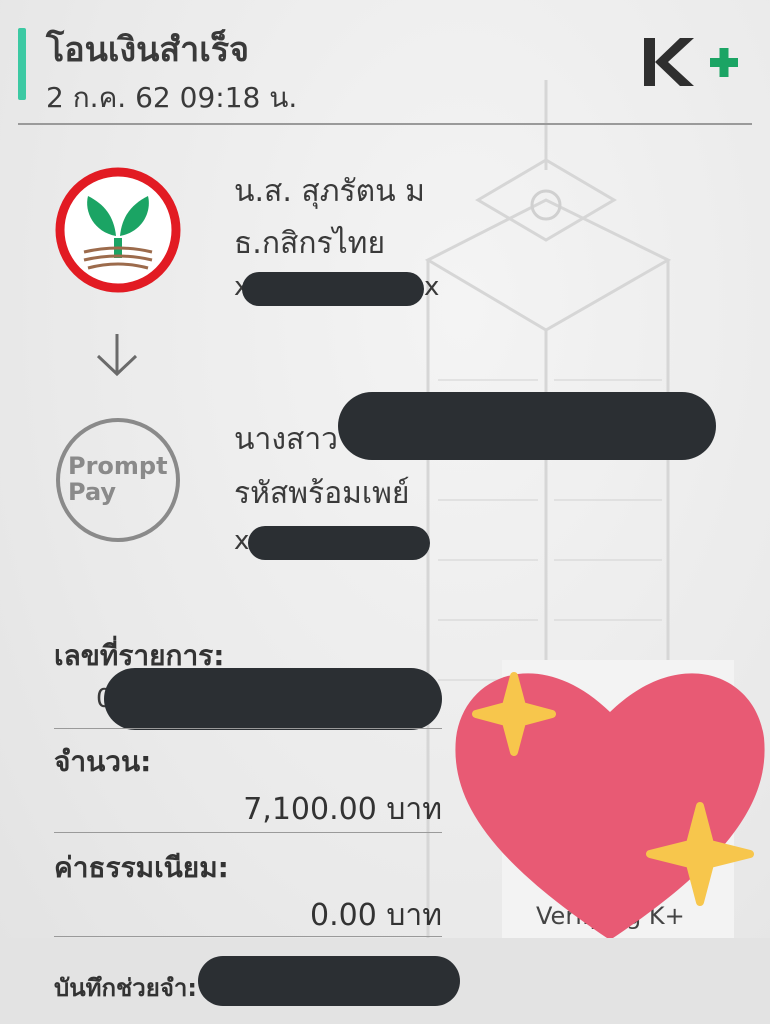 The height and width of the screenshot is (1024, 770). What do you see at coordinates (322, 493) in the screenshot?
I see `receiver-bank: รหัสพร้อมเพย์` at bounding box center [322, 493].